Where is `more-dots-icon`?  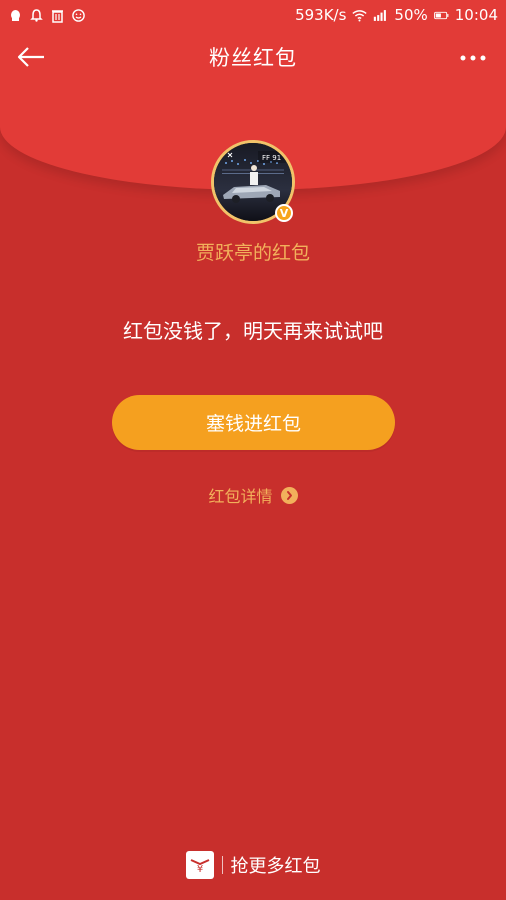 more-dots-icon is located at coordinates (473, 58).